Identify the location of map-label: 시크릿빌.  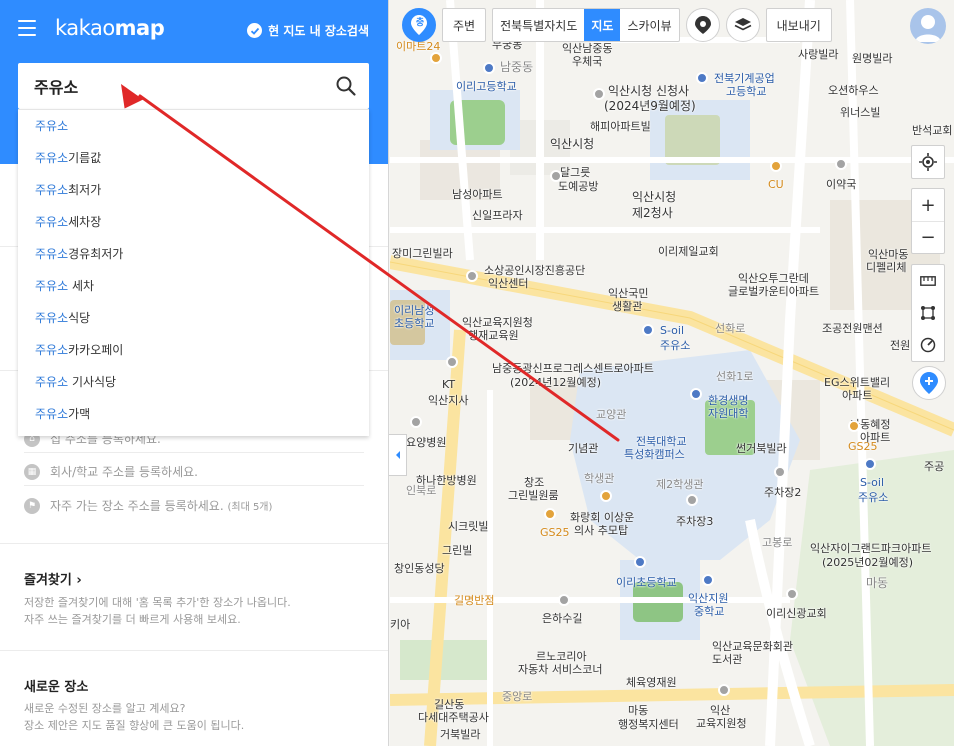
(468, 526).